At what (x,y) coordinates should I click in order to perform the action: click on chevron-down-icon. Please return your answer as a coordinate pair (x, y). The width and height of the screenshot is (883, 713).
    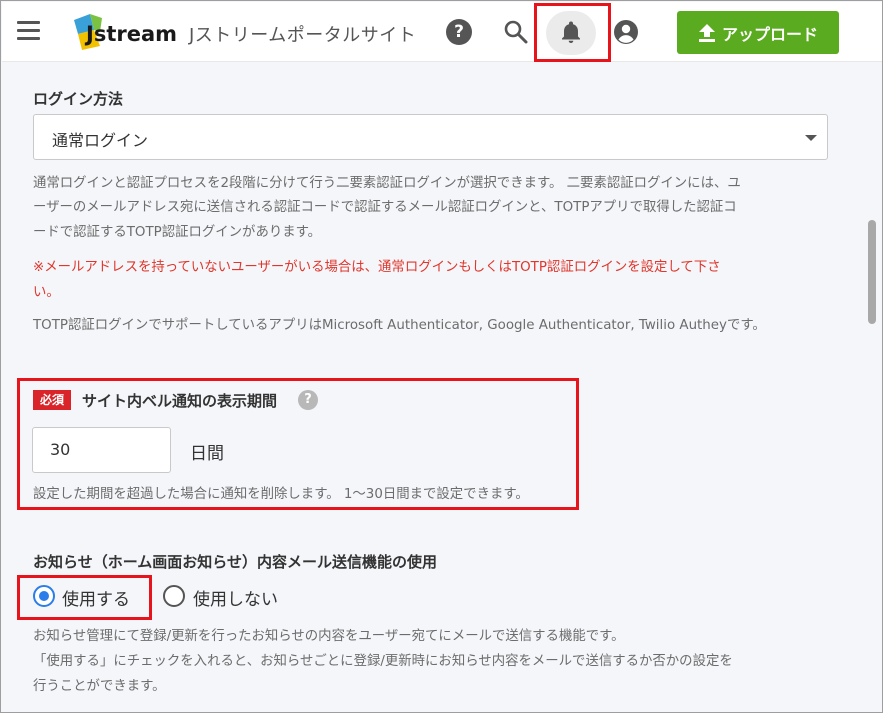
    Looking at the image, I should click on (811, 138).